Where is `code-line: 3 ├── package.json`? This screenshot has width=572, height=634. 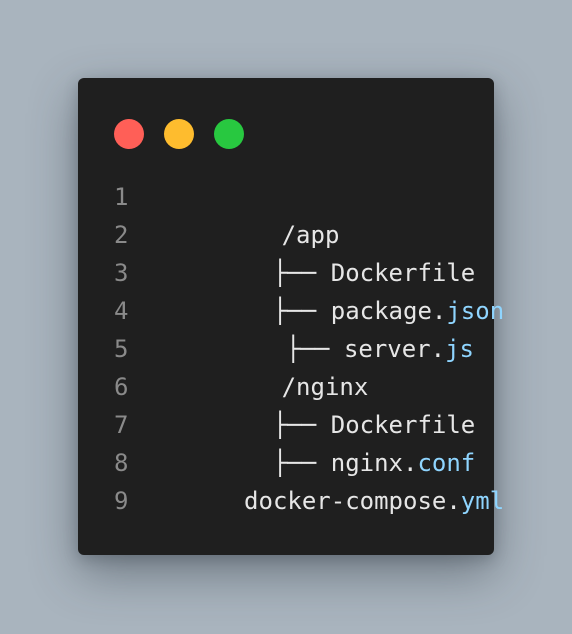 code-line: 3 ├── package.json is located at coordinates (309, 289).